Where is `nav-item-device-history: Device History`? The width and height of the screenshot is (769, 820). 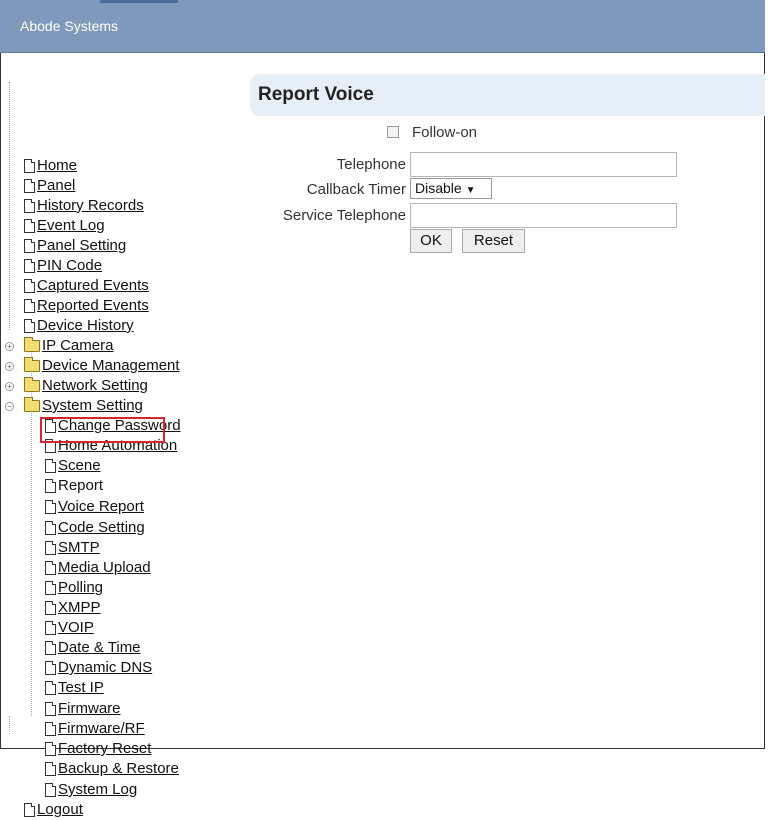 nav-item-device-history: Device History is located at coordinates (79, 326).